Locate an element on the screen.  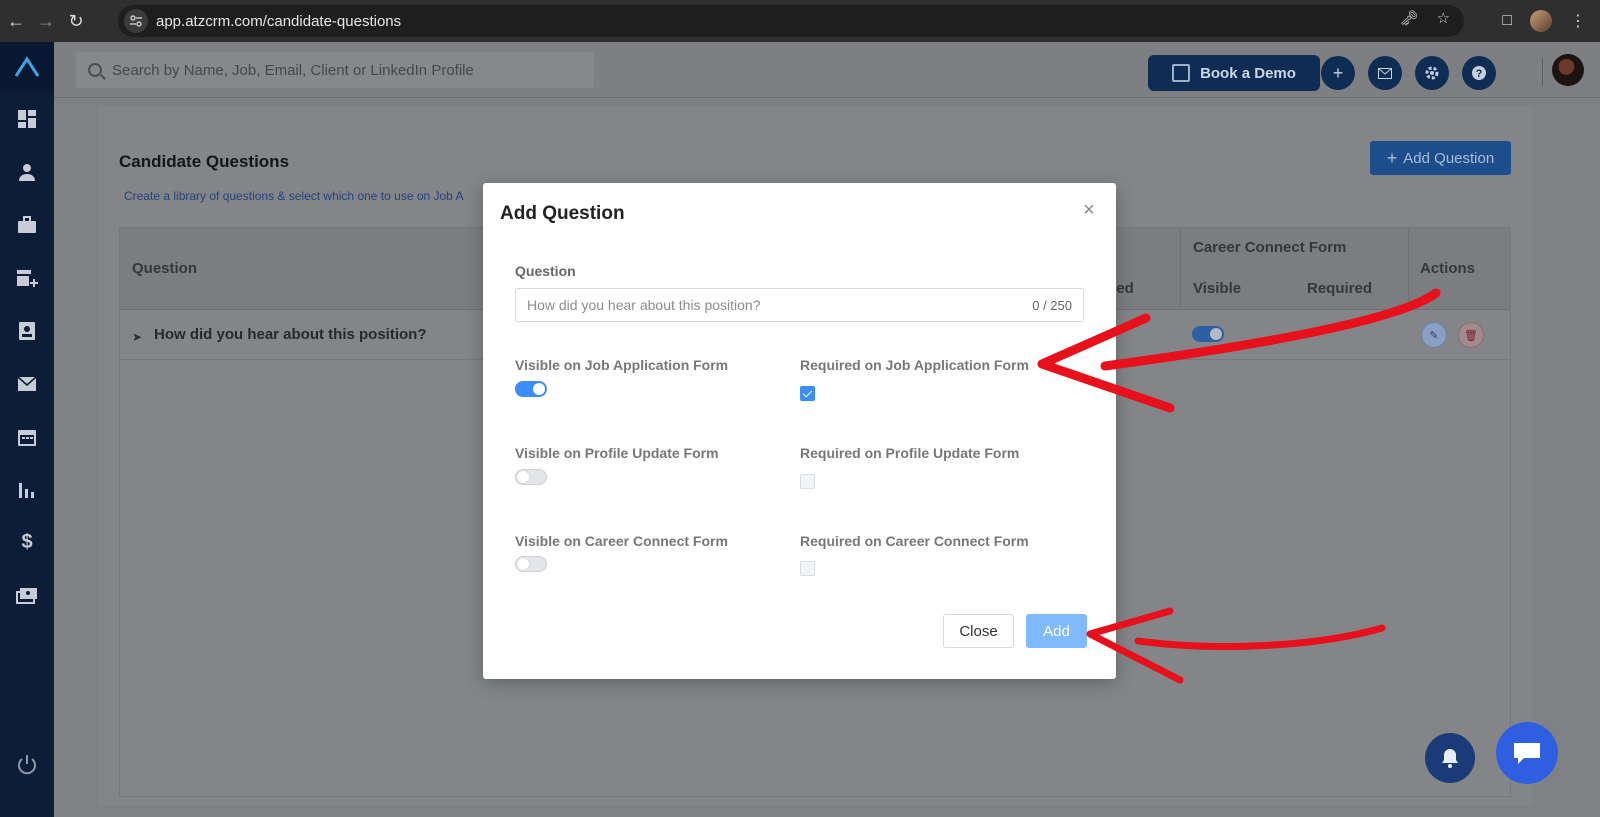
help-button: ? is located at coordinates (1479, 73).